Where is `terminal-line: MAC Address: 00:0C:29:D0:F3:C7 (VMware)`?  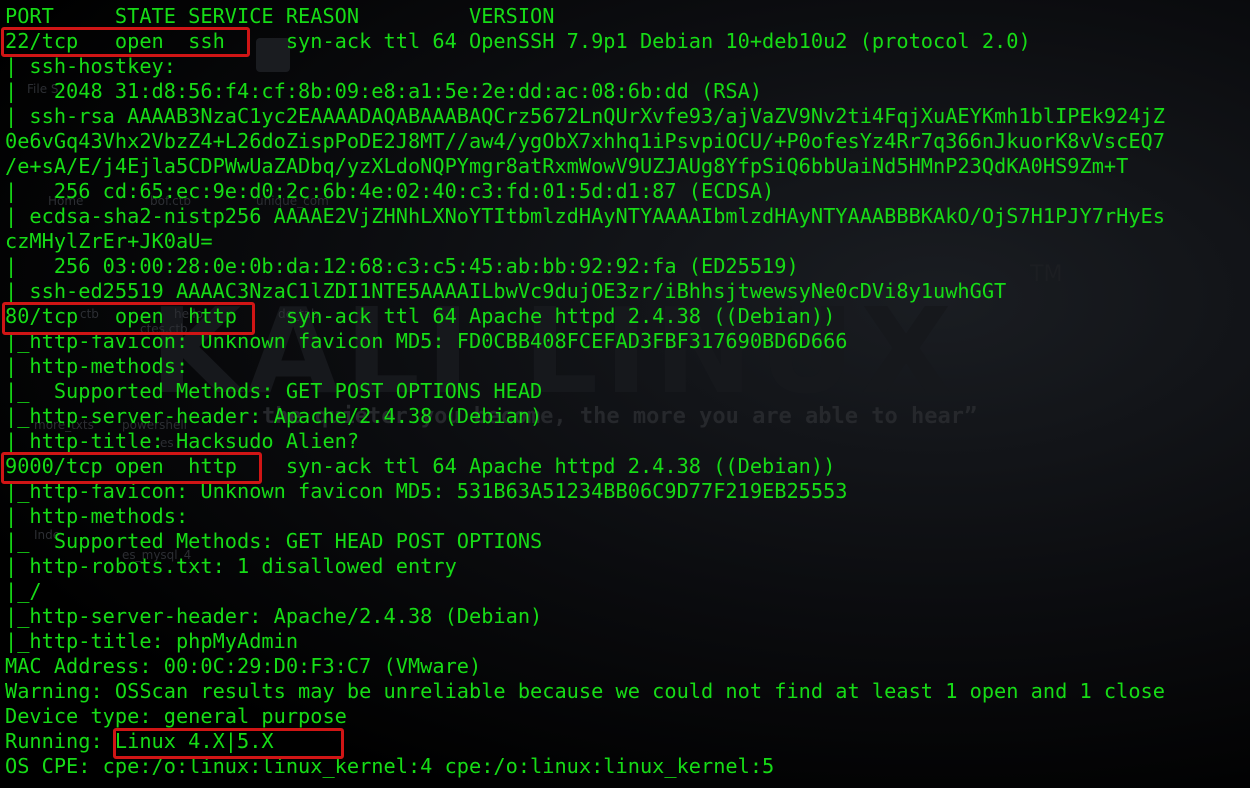
terminal-line: MAC Address: 00:0C:29:D0:F3:C7 (VMware) is located at coordinates (243, 666).